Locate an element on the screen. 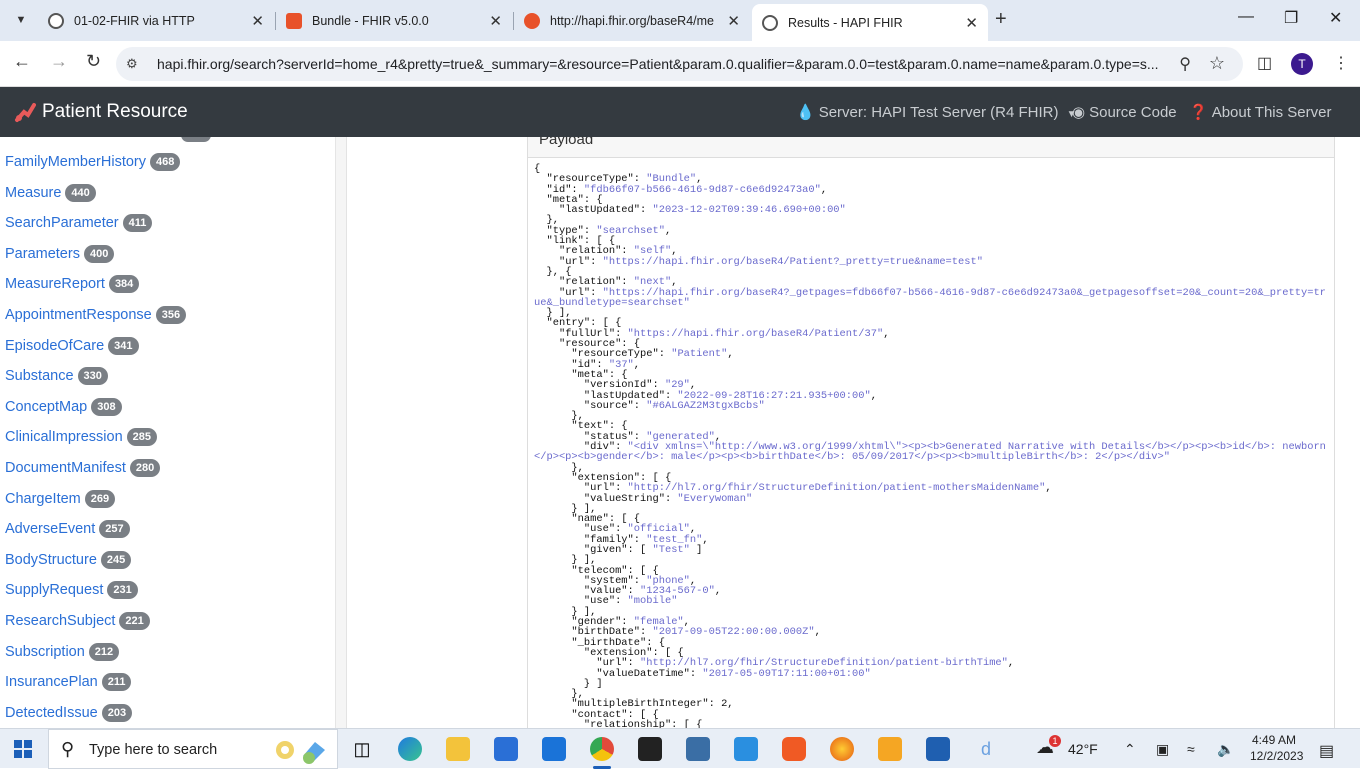  tab-title: Results - HAPI FHIR is located at coordinates (845, 22).